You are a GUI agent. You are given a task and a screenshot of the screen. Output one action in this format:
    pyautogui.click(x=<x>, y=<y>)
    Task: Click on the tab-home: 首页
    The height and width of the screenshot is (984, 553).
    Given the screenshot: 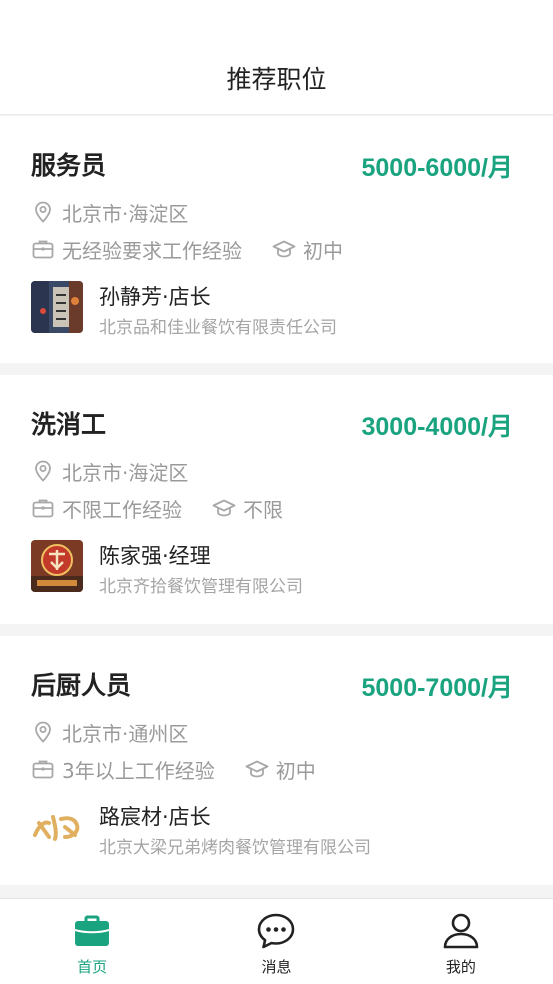 What is the action you would take?
    pyautogui.click(x=92, y=941)
    